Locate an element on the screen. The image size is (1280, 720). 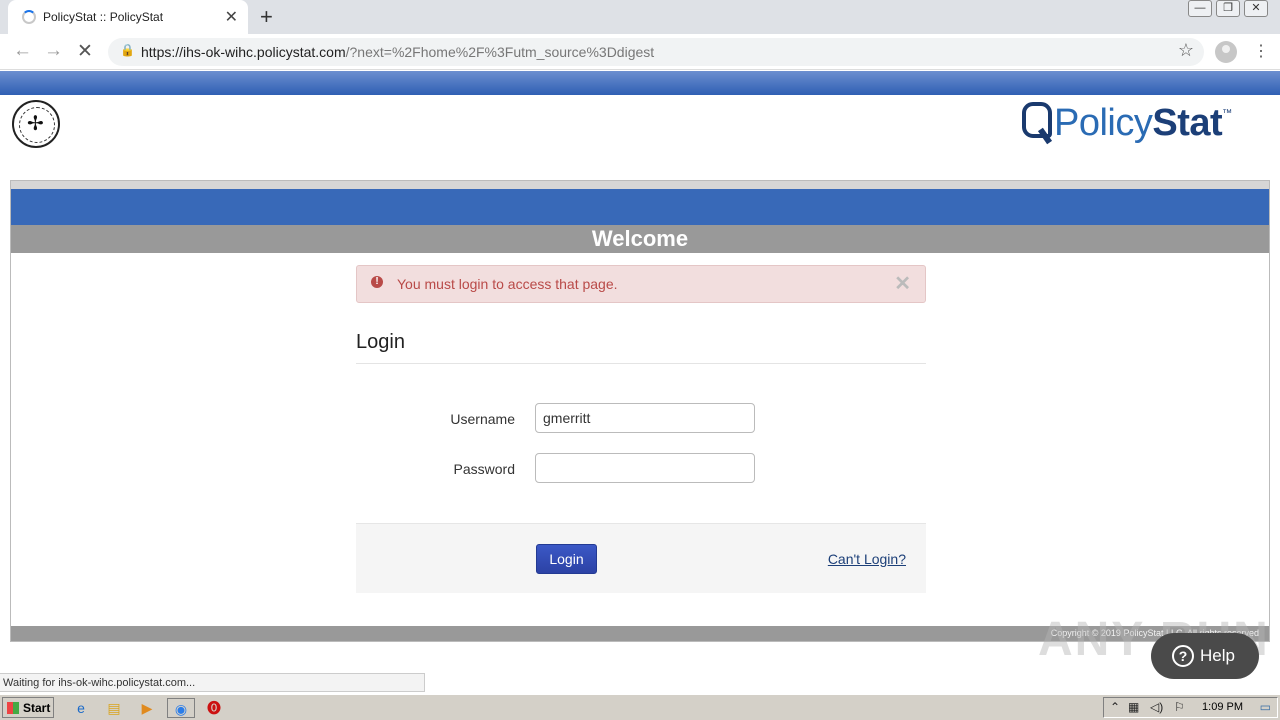
file-explorer-icon: ▤ is located at coordinates (114, 708).